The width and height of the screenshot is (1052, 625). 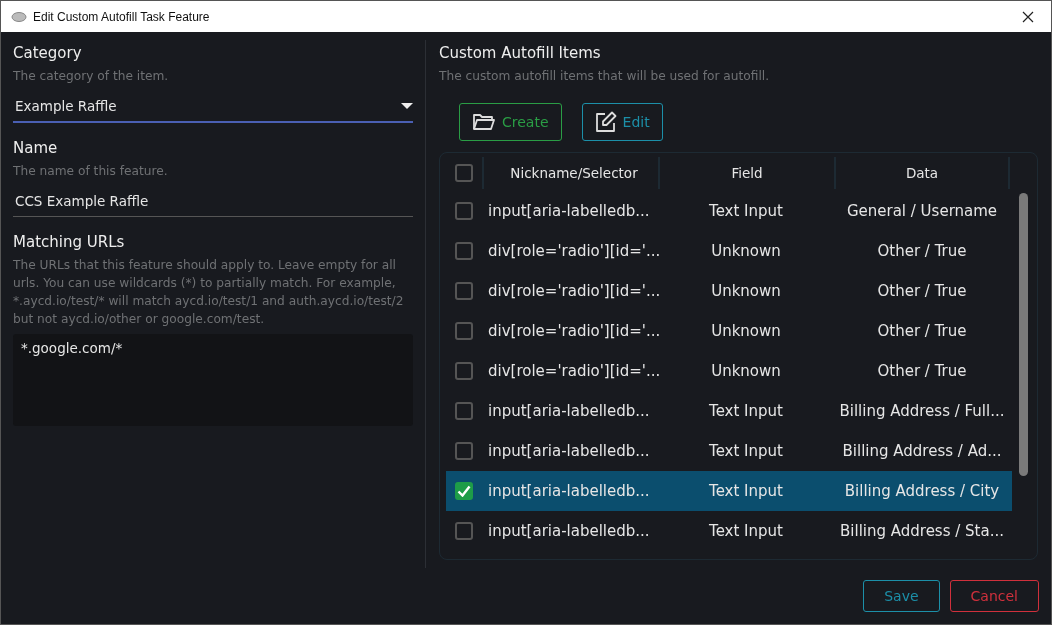 I want to click on field-description: The category of the item., so click(x=91, y=76).